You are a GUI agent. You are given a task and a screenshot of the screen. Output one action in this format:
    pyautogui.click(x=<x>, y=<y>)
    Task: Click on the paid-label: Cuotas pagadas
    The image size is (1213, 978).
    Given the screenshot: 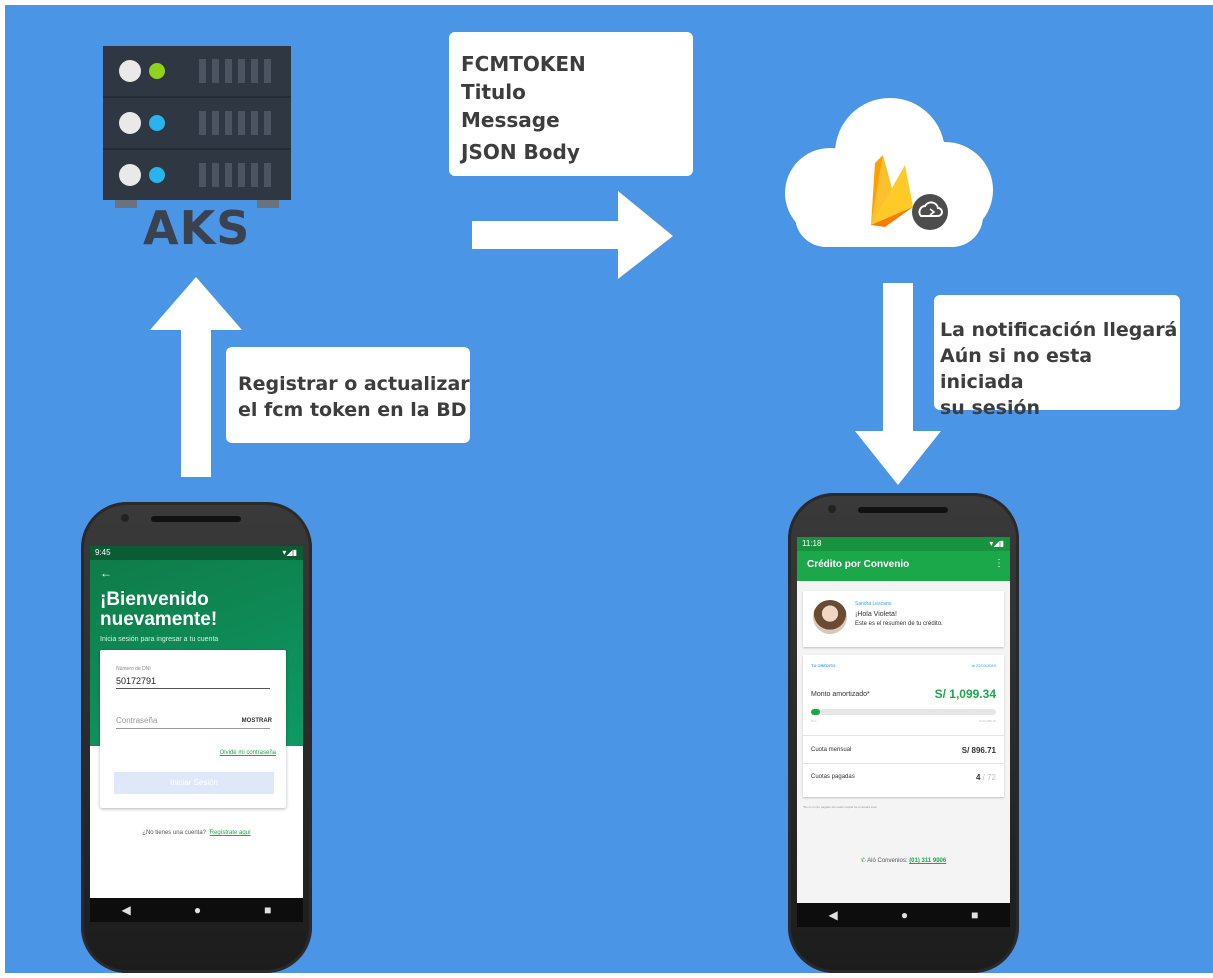 What is the action you would take?
    pyautogui.click(x=833, y=777)
    